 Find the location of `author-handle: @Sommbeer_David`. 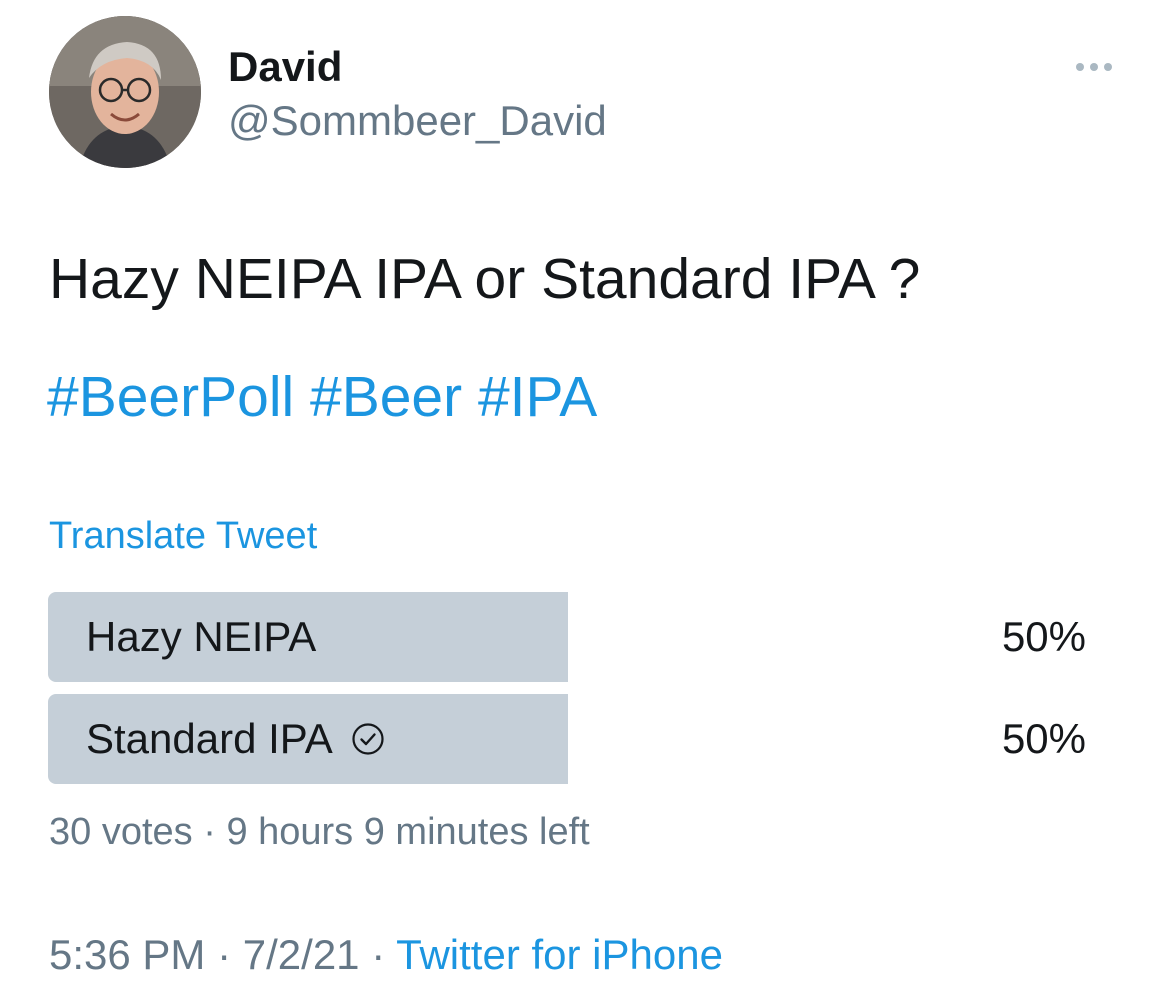

author-handle: @Sommbeer_David is located at coordinates (417, 121).